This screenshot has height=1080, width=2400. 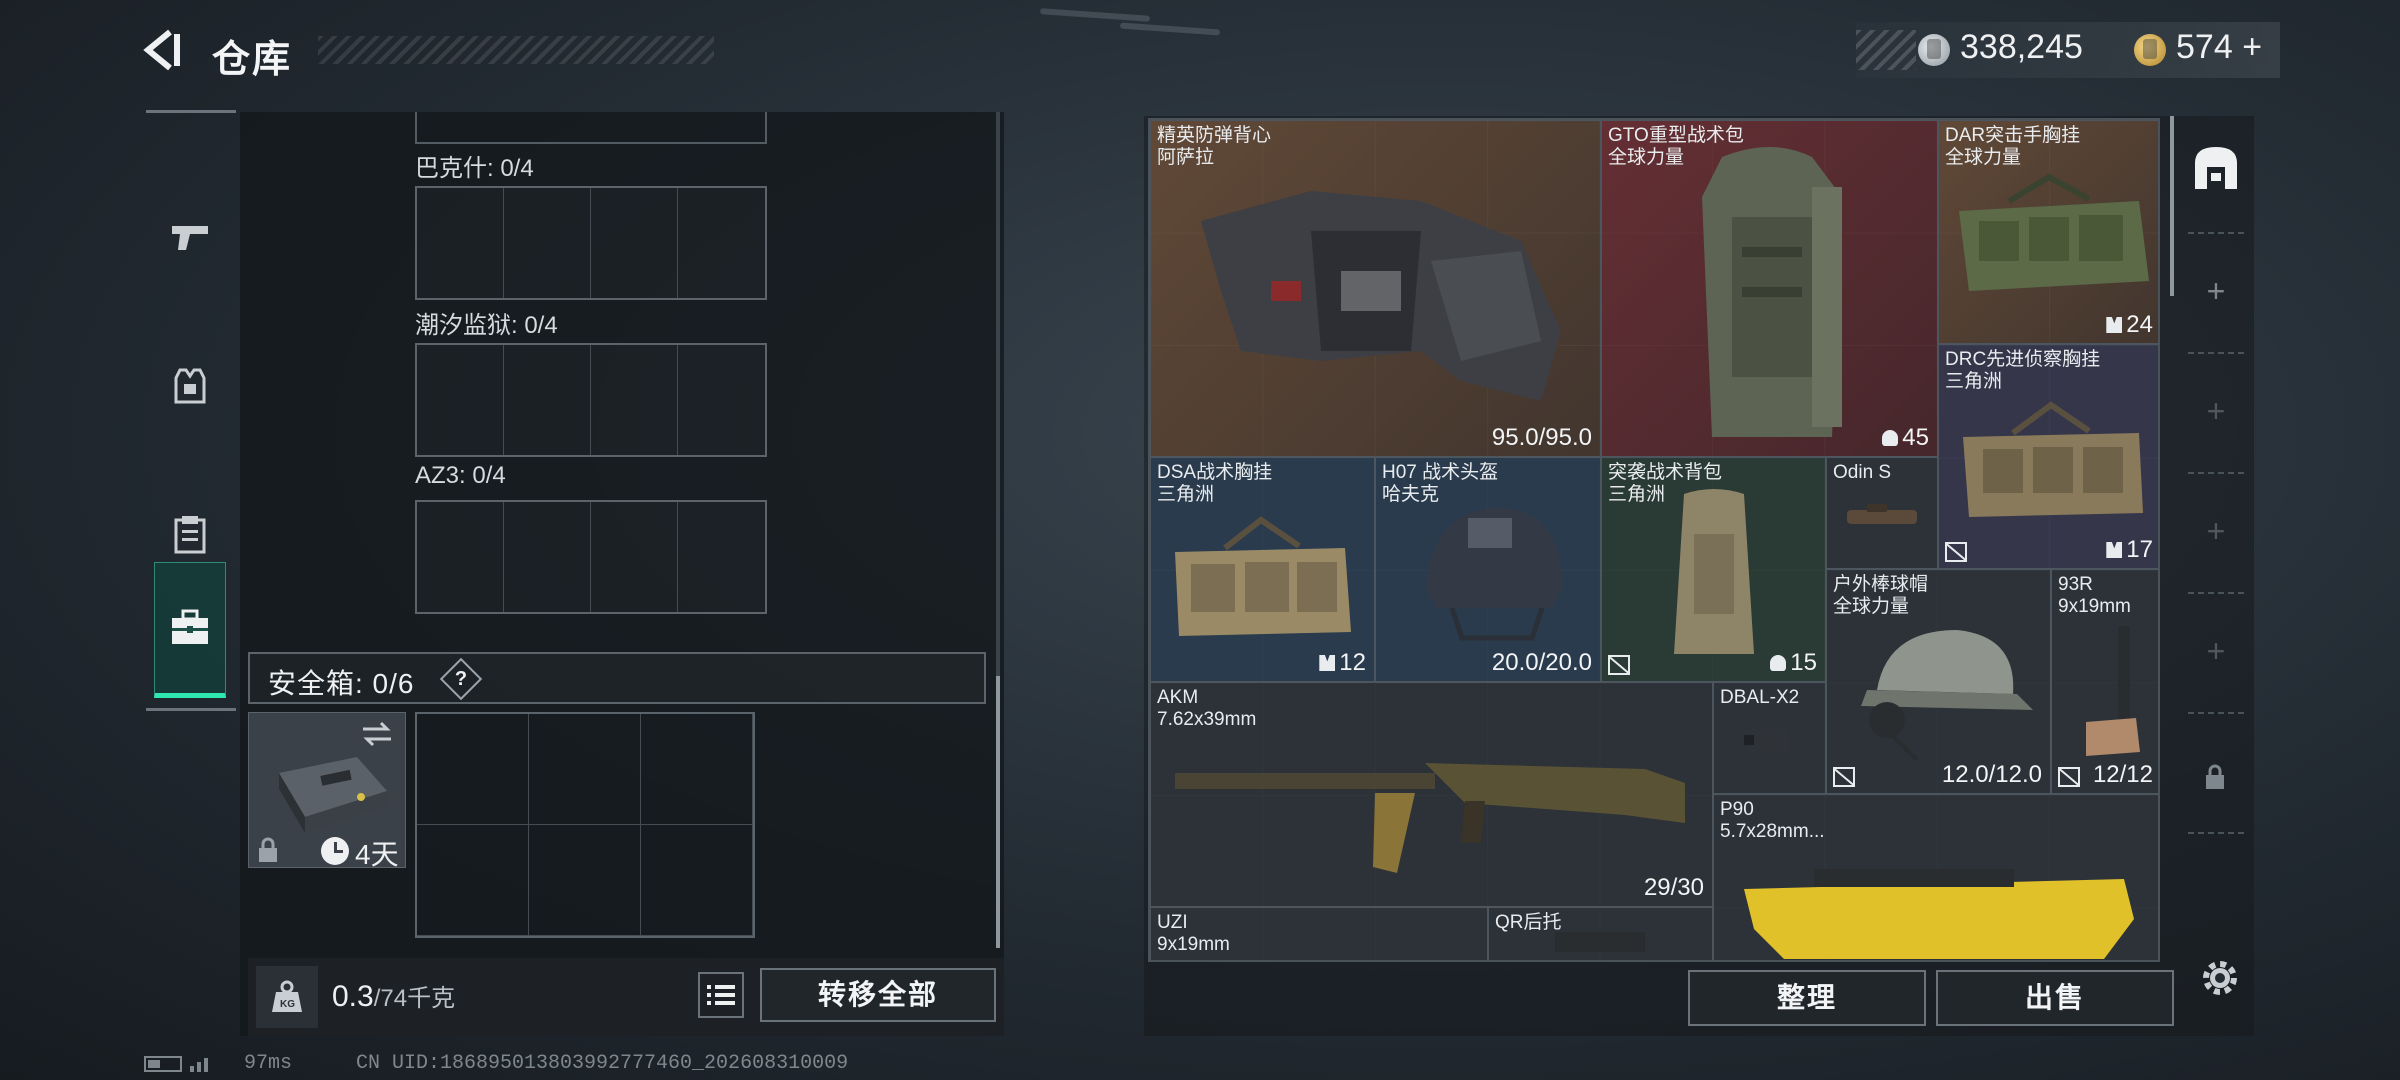 I want to click on item-card: DRC先进侦察胸挂 三角洲 17, so click(x=2048, y=456).